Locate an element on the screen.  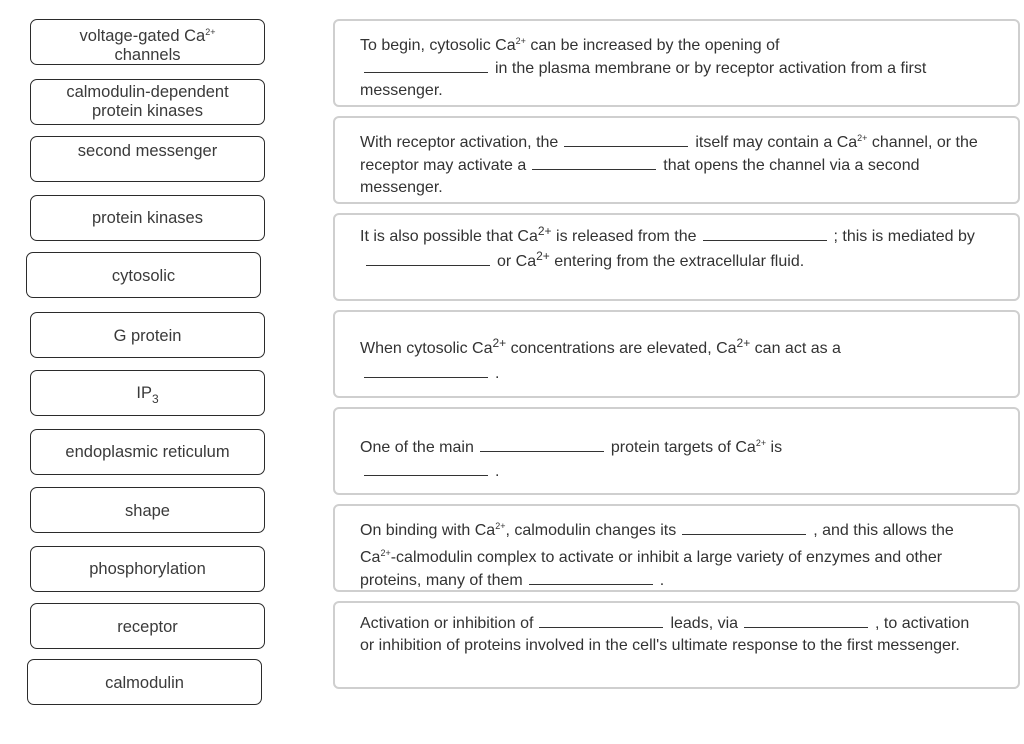
term-chip-label: calmodulin-dependent protein kinases is located at coordinates (147, 102).